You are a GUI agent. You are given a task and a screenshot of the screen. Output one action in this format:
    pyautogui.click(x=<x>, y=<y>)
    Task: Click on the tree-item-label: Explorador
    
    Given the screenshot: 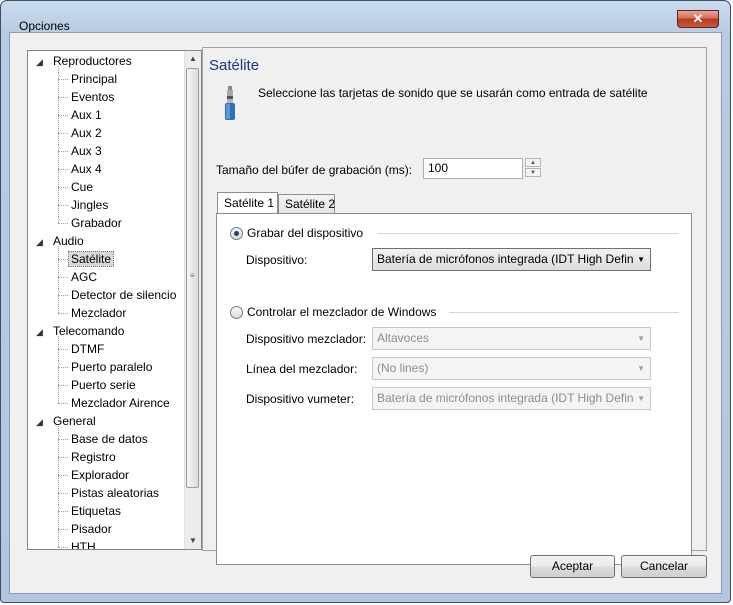 What is the action you would take?
    pyautogui.click(x=100, y=475)
    